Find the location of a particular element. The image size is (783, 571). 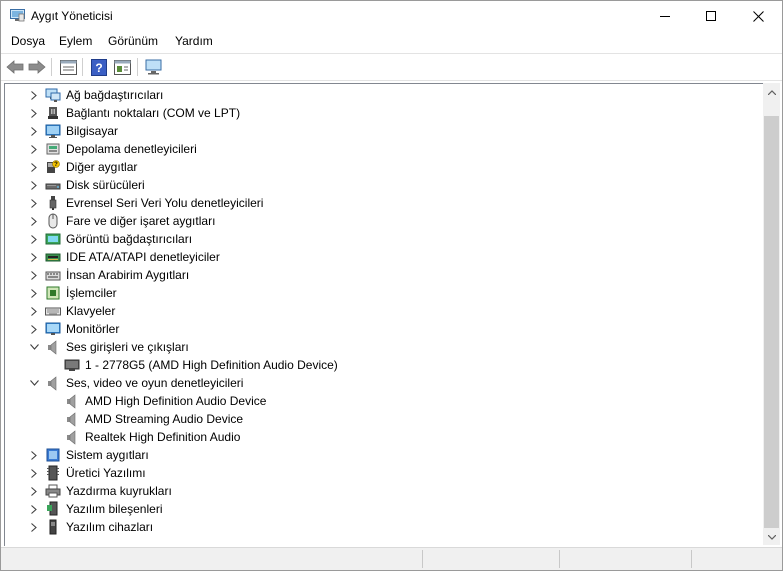

tree-category: Yazılım cihazları is located at coordinates (383, 527).